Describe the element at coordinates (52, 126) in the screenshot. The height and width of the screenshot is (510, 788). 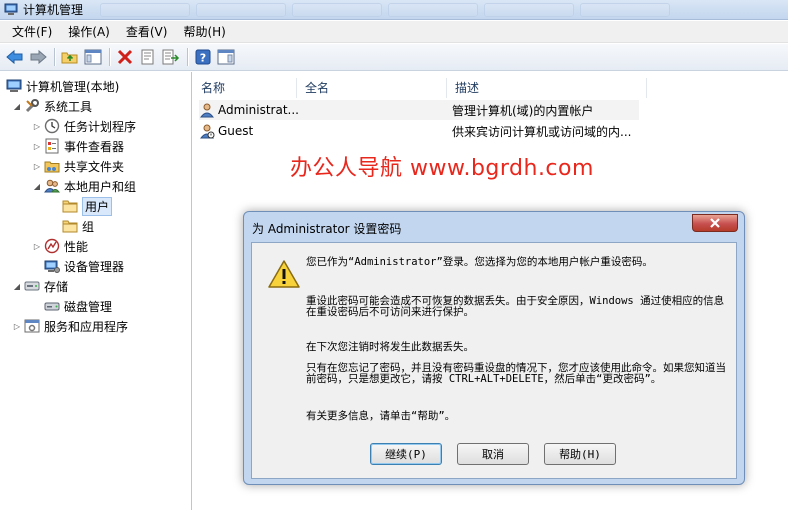
I see `clock-icon` at that location.